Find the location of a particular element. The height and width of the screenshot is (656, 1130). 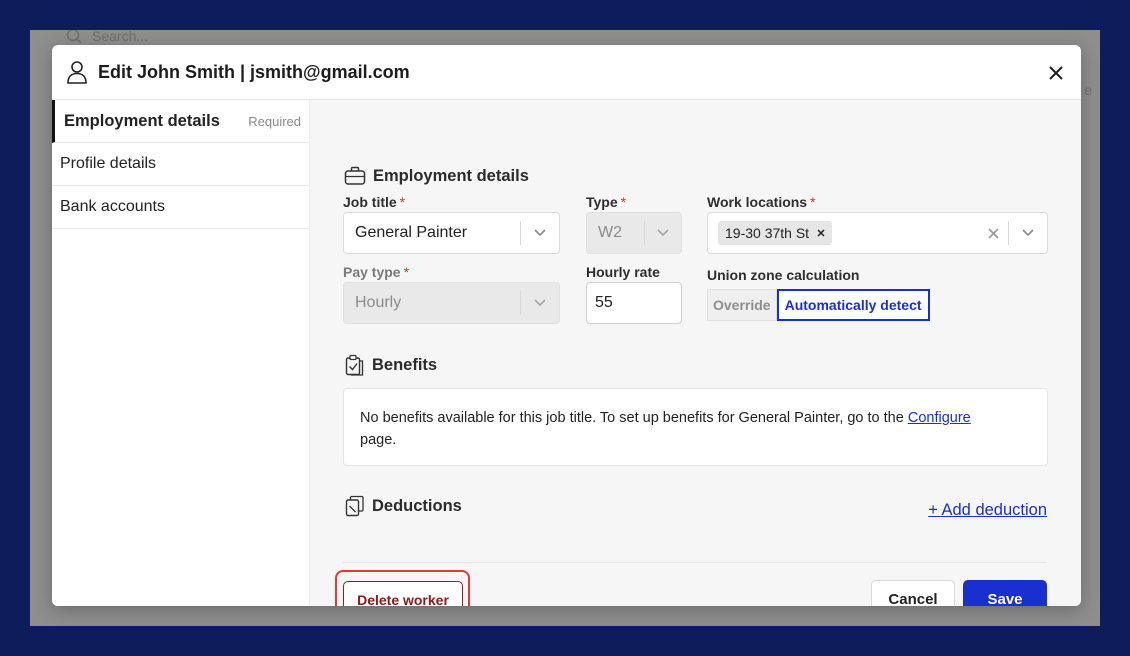

location-chip: 19-30 37th St is located at coordinates (775, 233).